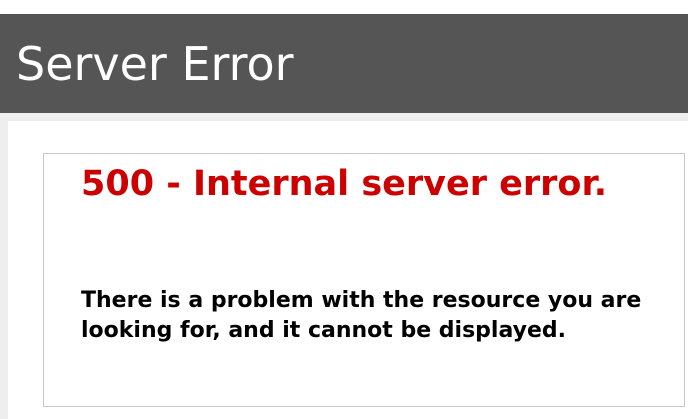 This screenshot has width=688, height=419. I want to click on top-strip, so click(344, 7).